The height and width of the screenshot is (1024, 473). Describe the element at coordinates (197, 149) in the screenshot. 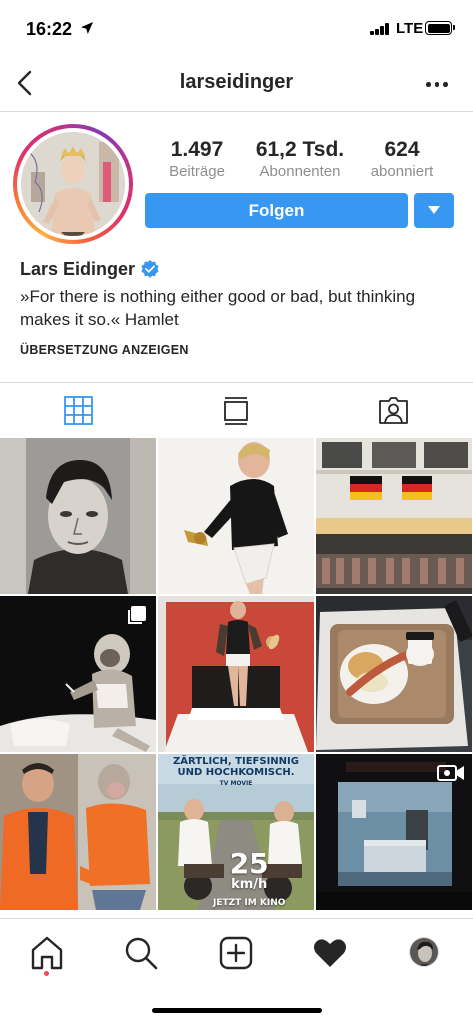

I see `posts-count: 1.497` at that location.